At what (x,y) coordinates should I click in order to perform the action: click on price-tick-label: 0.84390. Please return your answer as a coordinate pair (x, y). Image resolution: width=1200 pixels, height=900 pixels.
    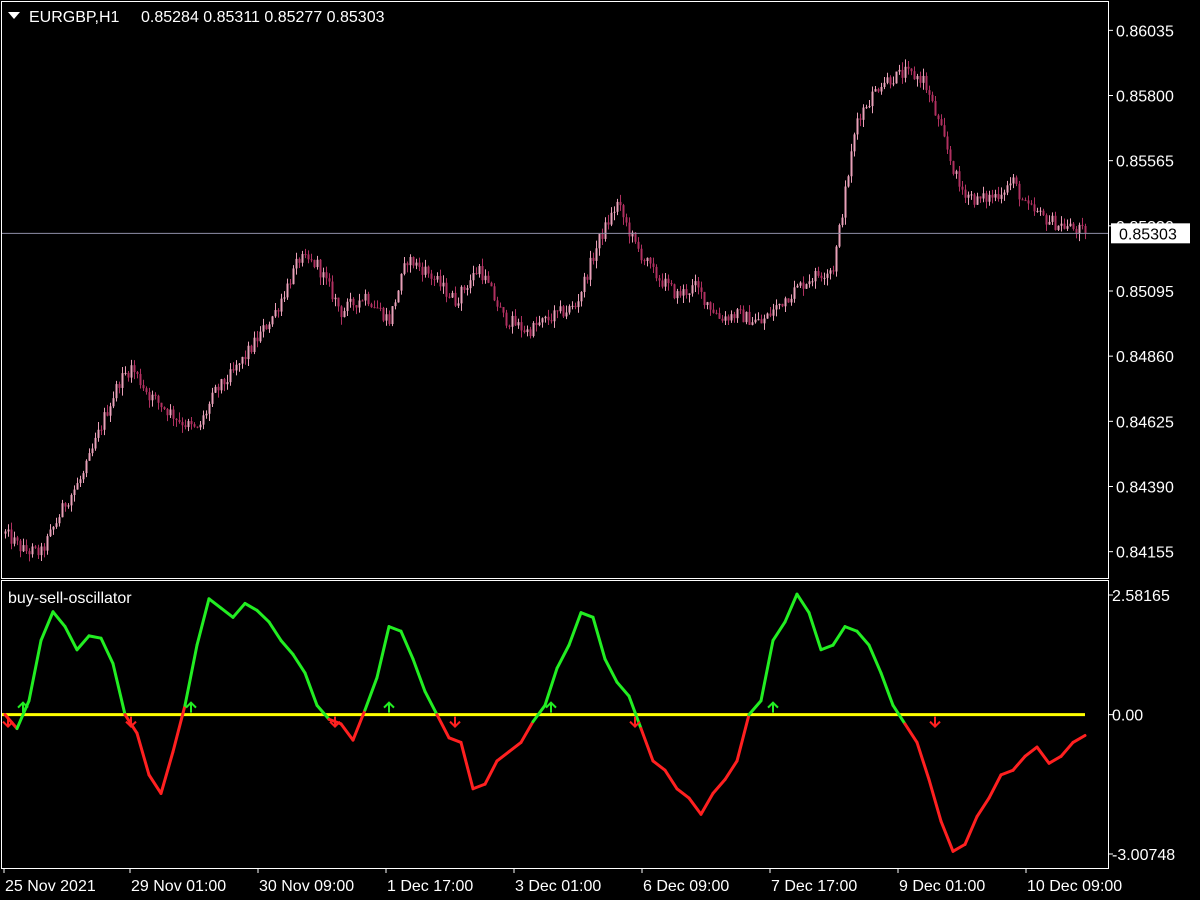
    Looking at the image, I should click on (1145, 487).